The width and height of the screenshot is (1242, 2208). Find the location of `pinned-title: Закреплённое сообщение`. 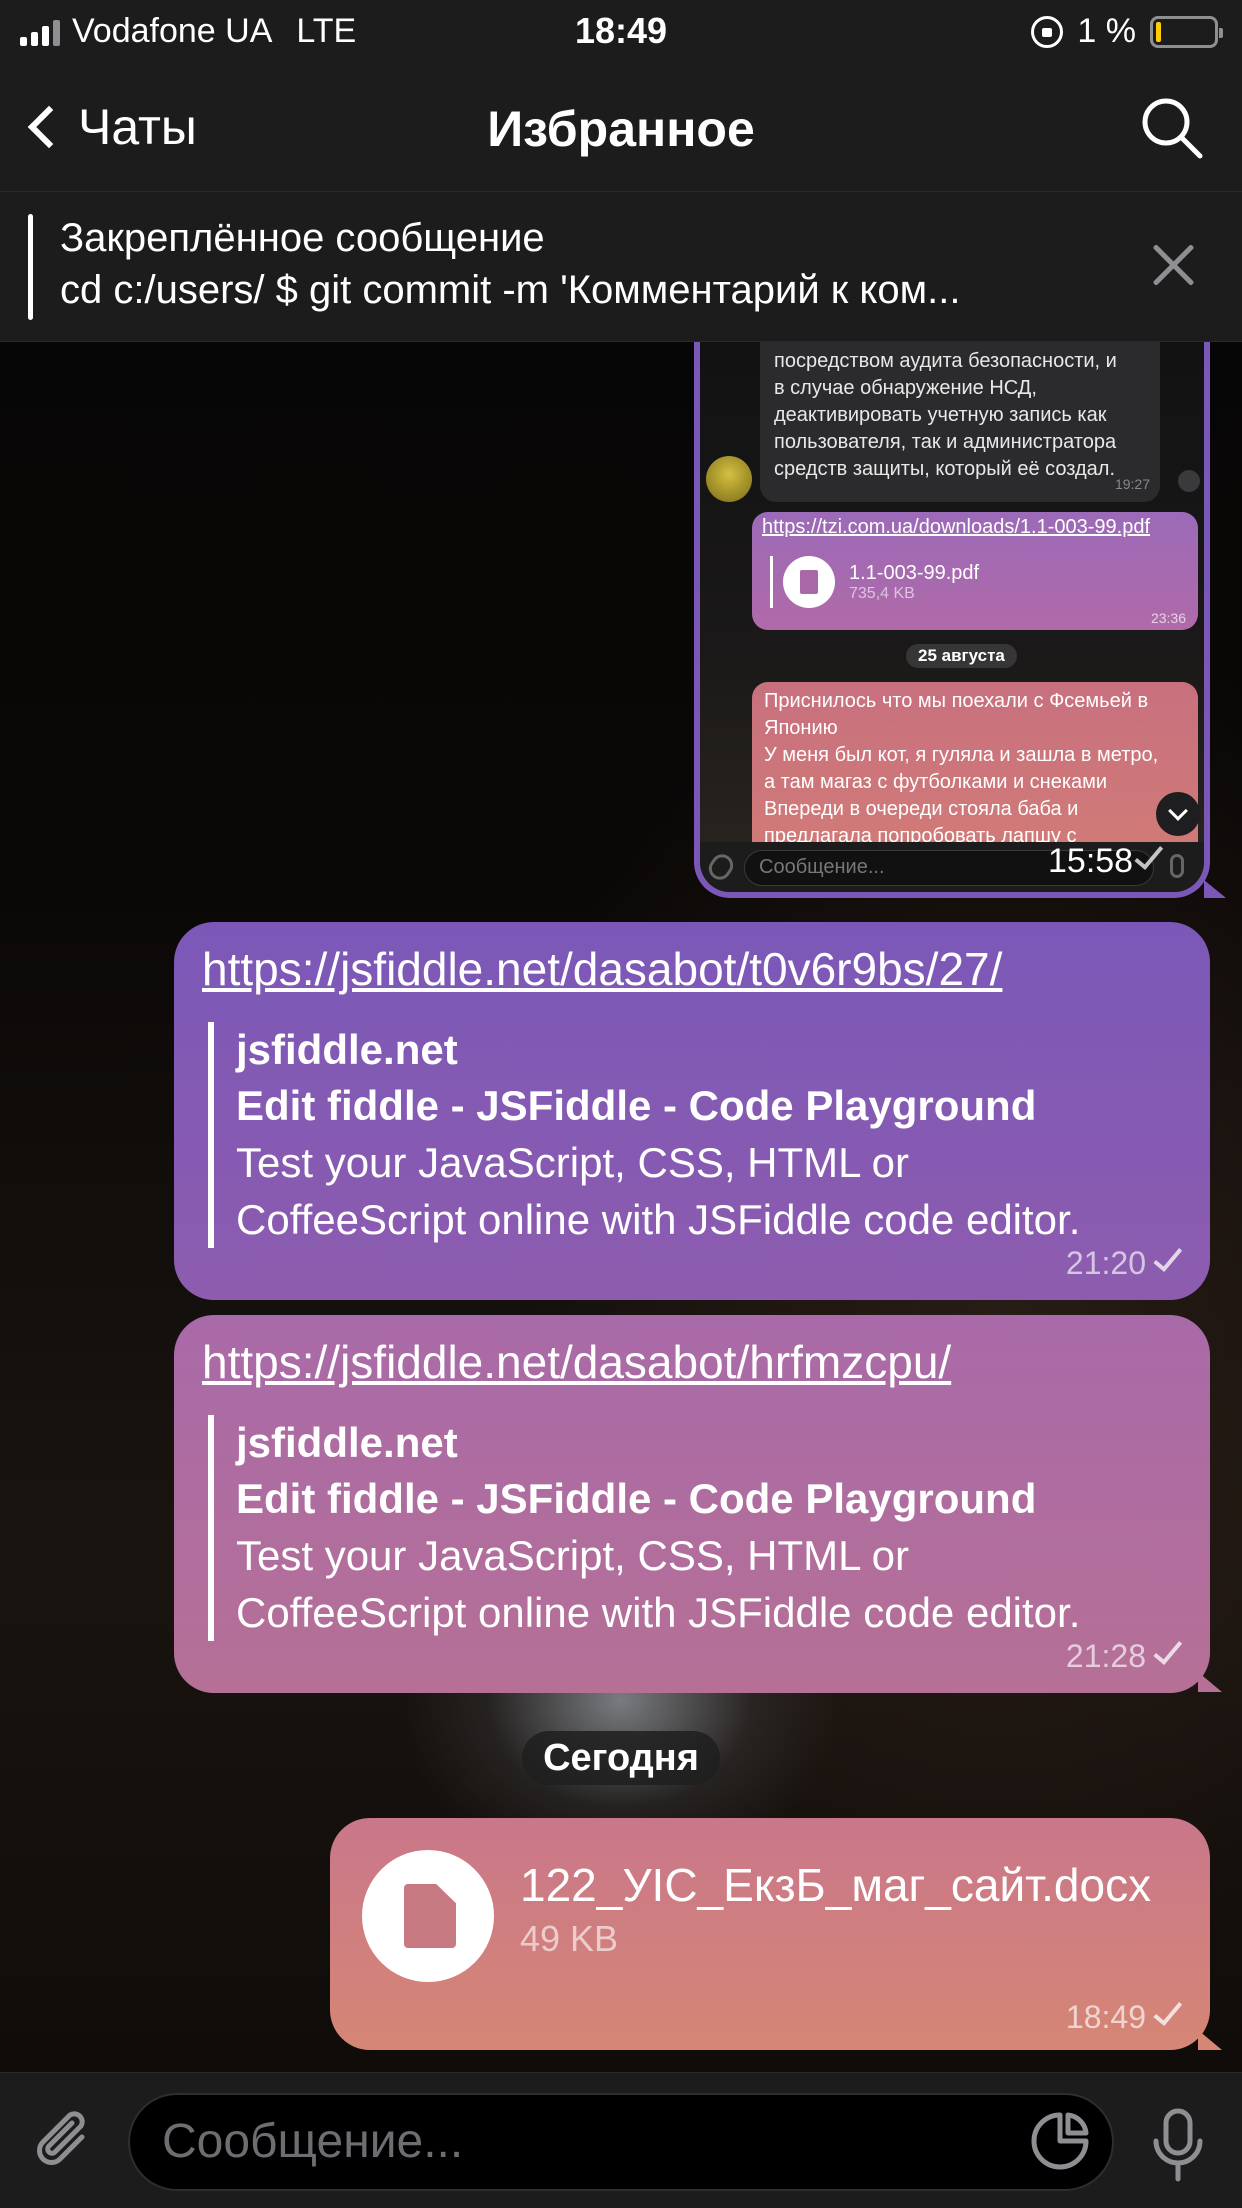

pinned-title: Закреплённое сообщение is located at coordinates (302, 238).